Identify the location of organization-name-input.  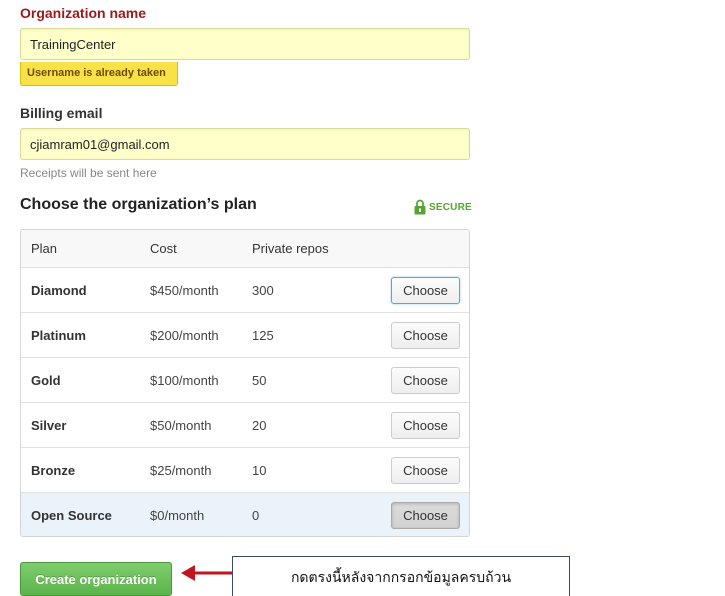
(245, 44).